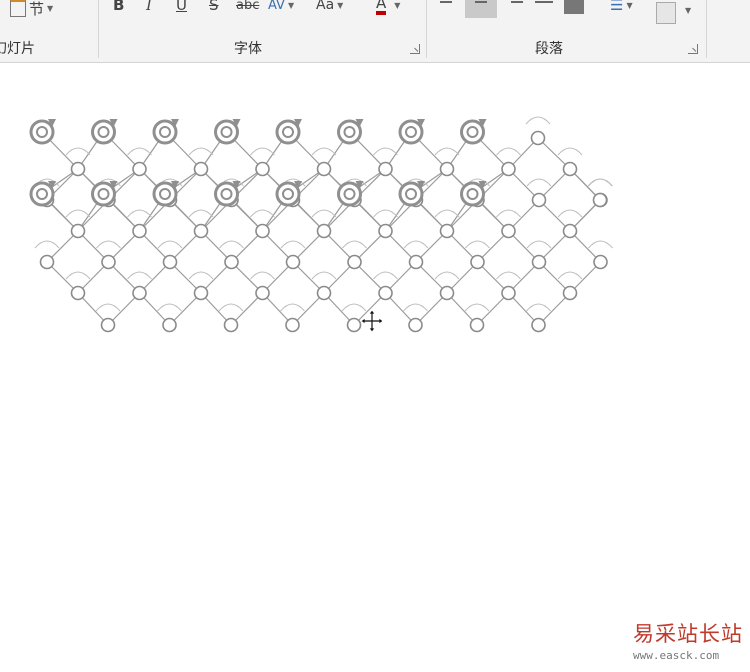  Describe the element at coordinates (426, 29) in the screenshot. I see `group-divider` at that location.